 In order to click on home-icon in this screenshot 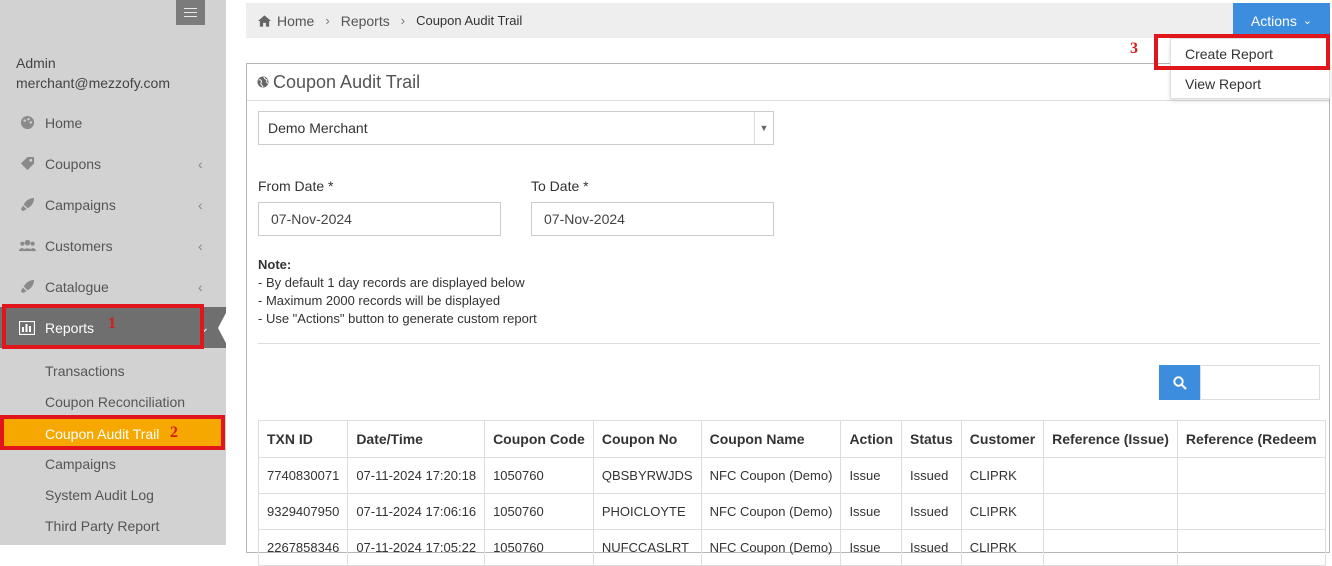, I will do `click(264, 20)`.